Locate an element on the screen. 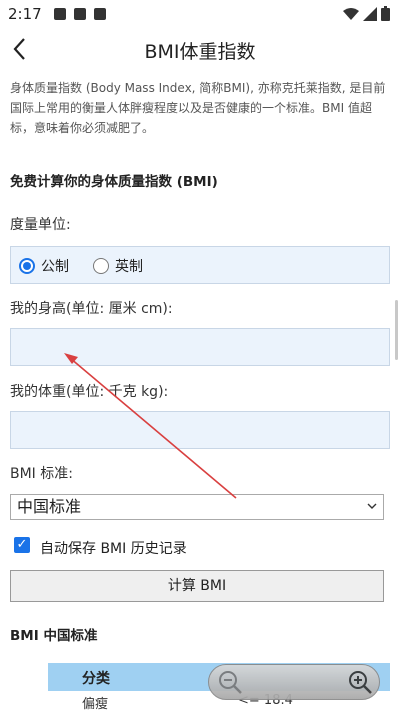  radio-imperial: 英制 is located at coordinates (118, 266).